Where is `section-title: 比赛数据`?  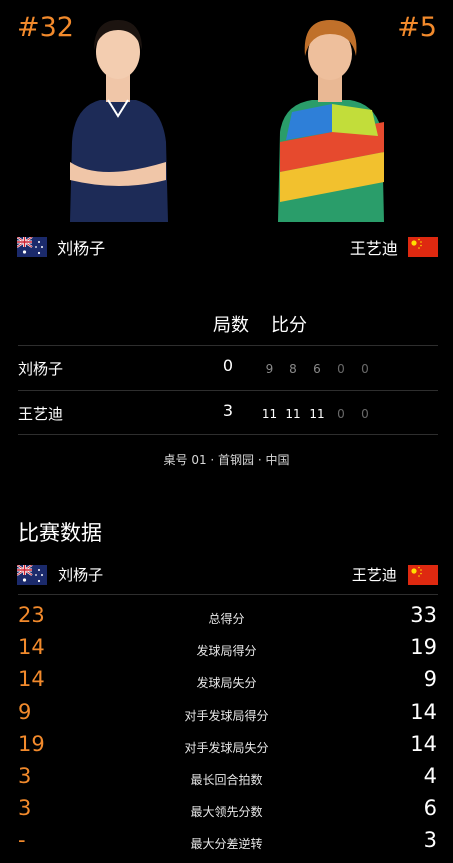 section-title: 比赛数据 is located at coordinates (60, 533).